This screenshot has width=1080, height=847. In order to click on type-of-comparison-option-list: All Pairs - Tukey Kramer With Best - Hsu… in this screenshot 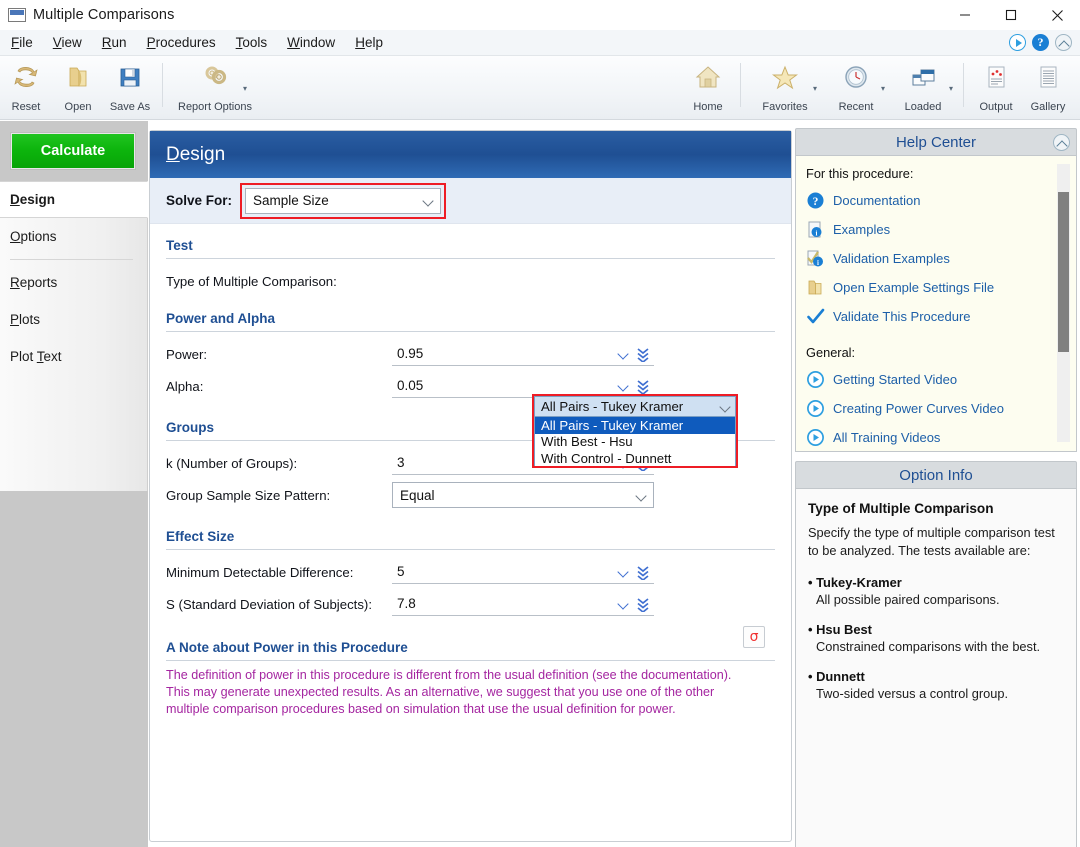, I will do `click(635, 442)`.